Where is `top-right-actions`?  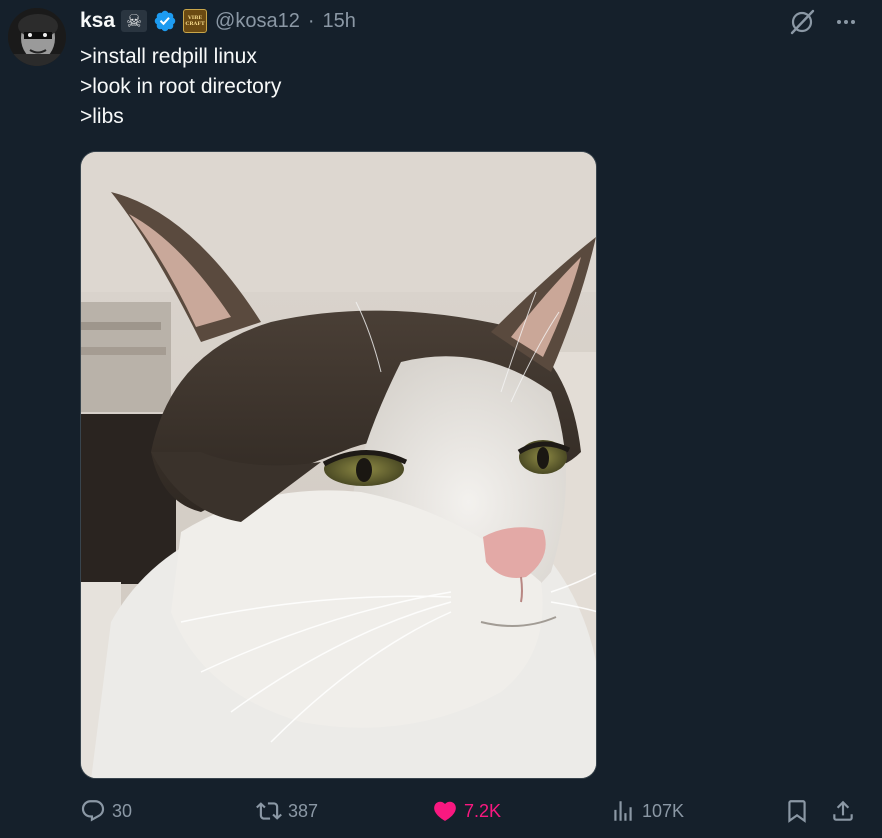 top-right-actions is located at coordinates (823, 22).